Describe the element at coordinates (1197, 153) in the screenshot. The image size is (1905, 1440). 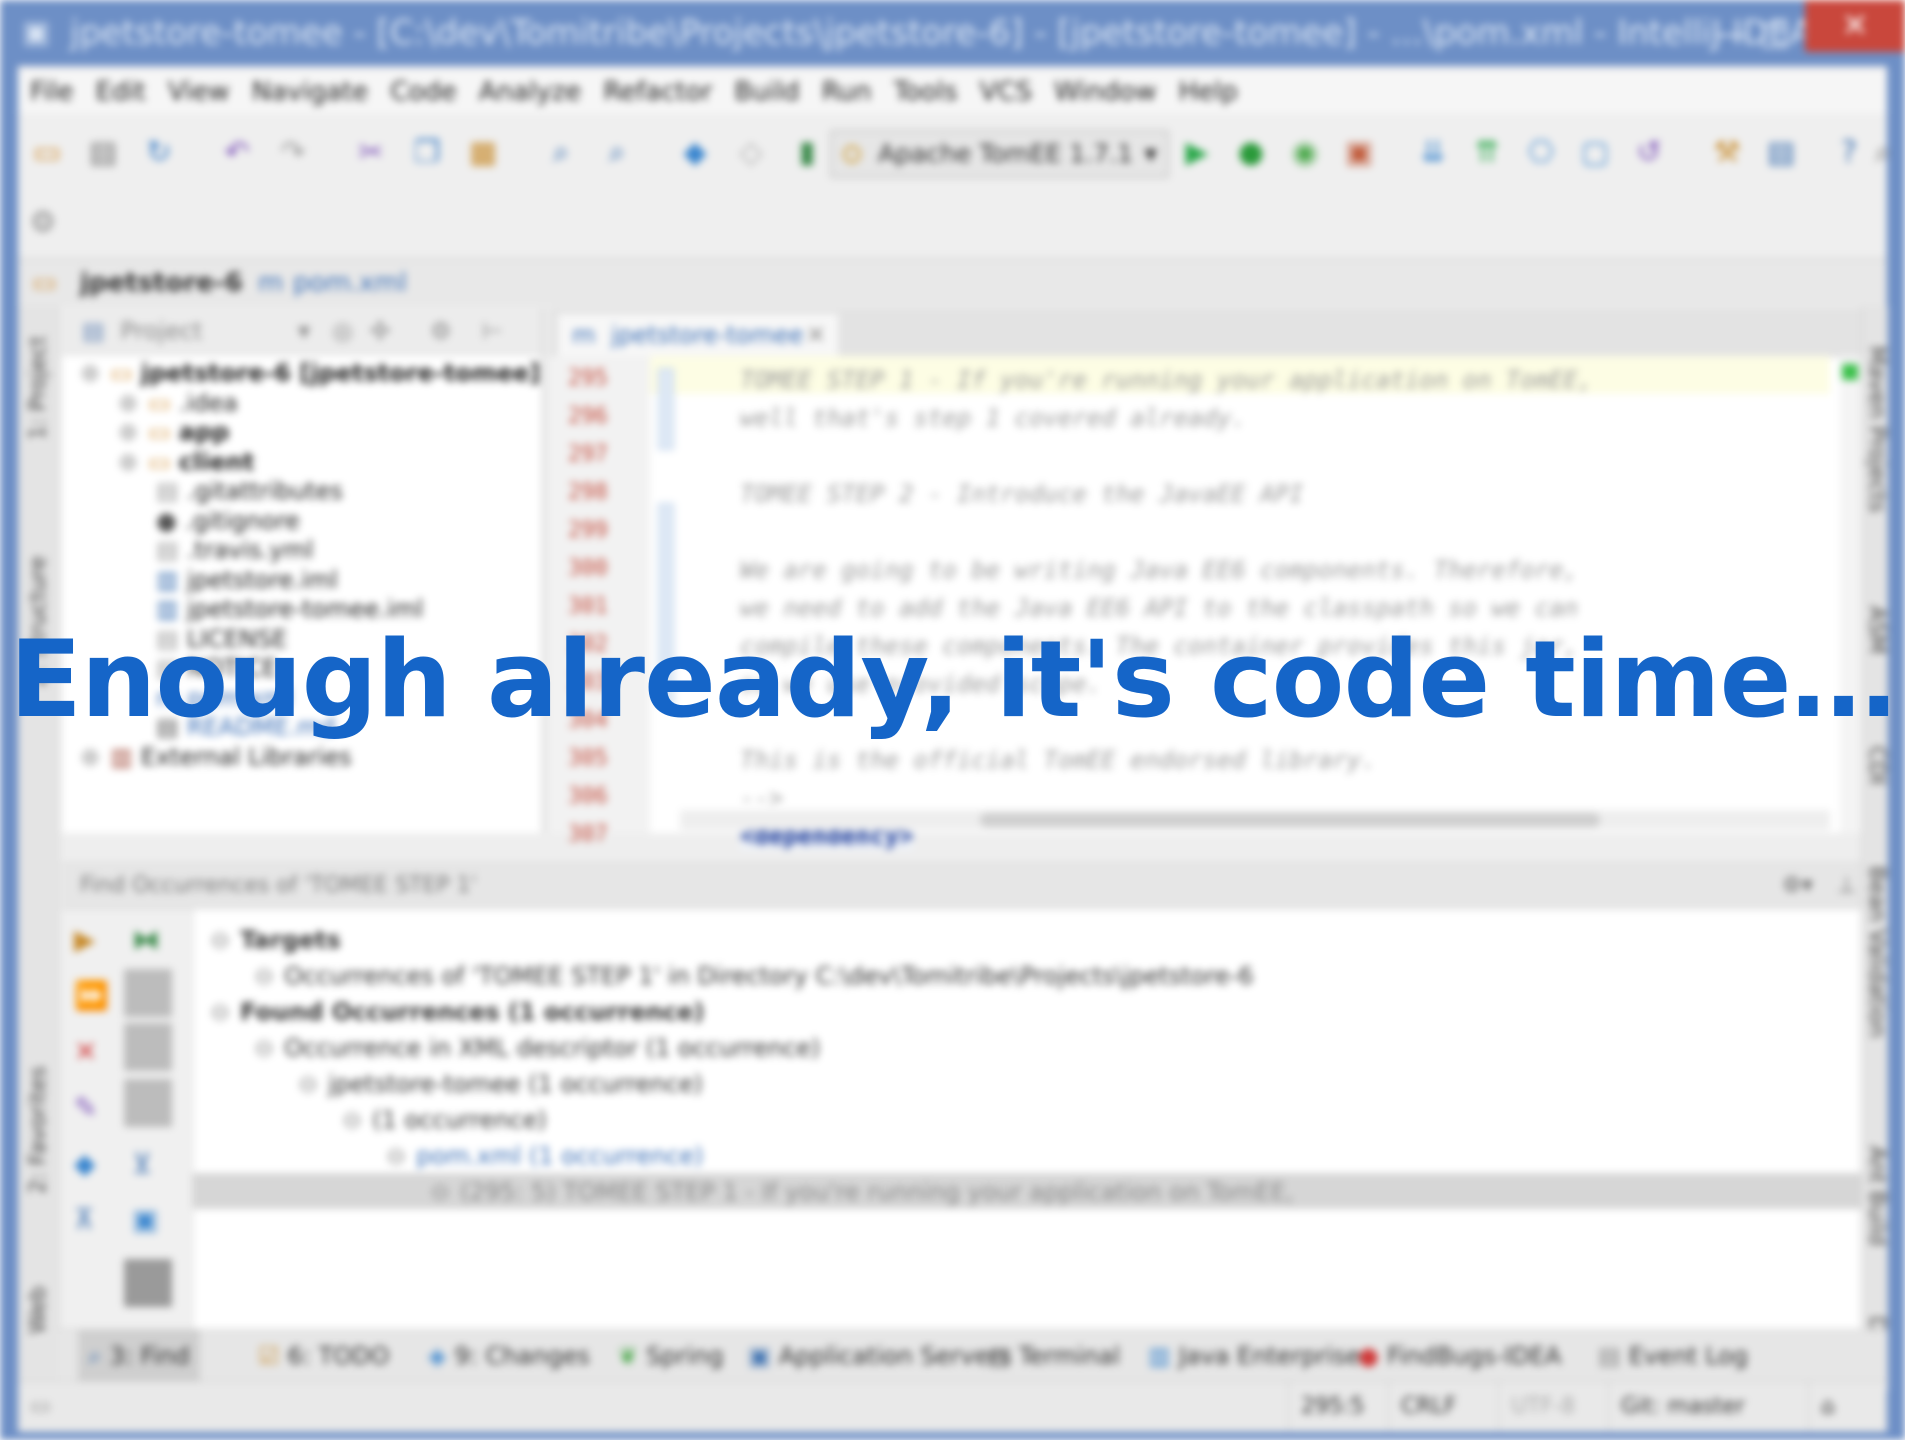
I see `run-icon: ▶` at that location.